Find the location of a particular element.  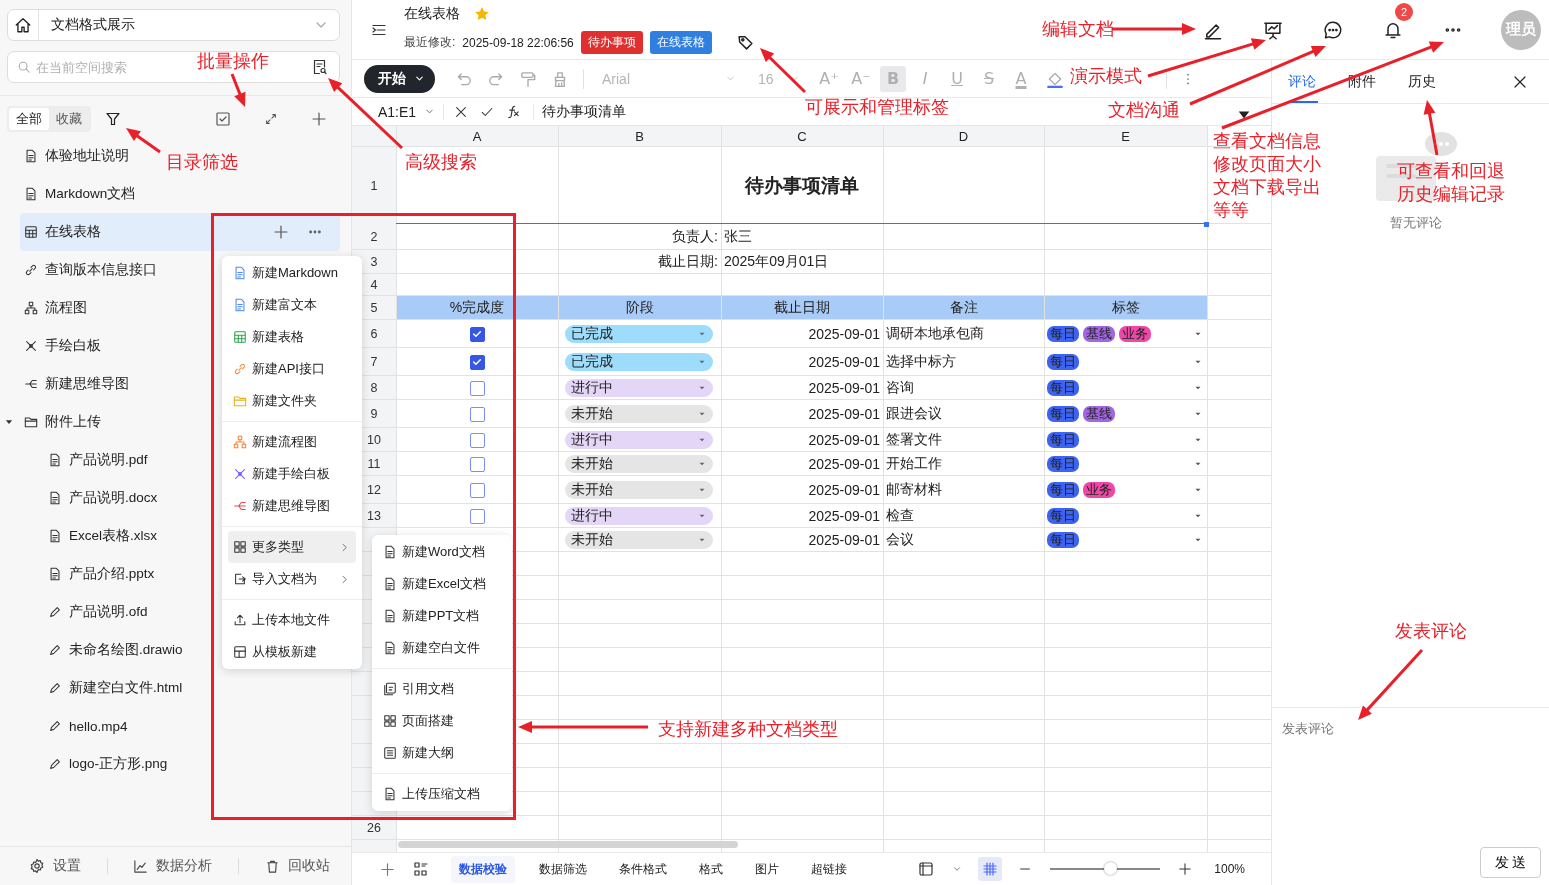

row-header: 2 is located at coordinates (374, 237).